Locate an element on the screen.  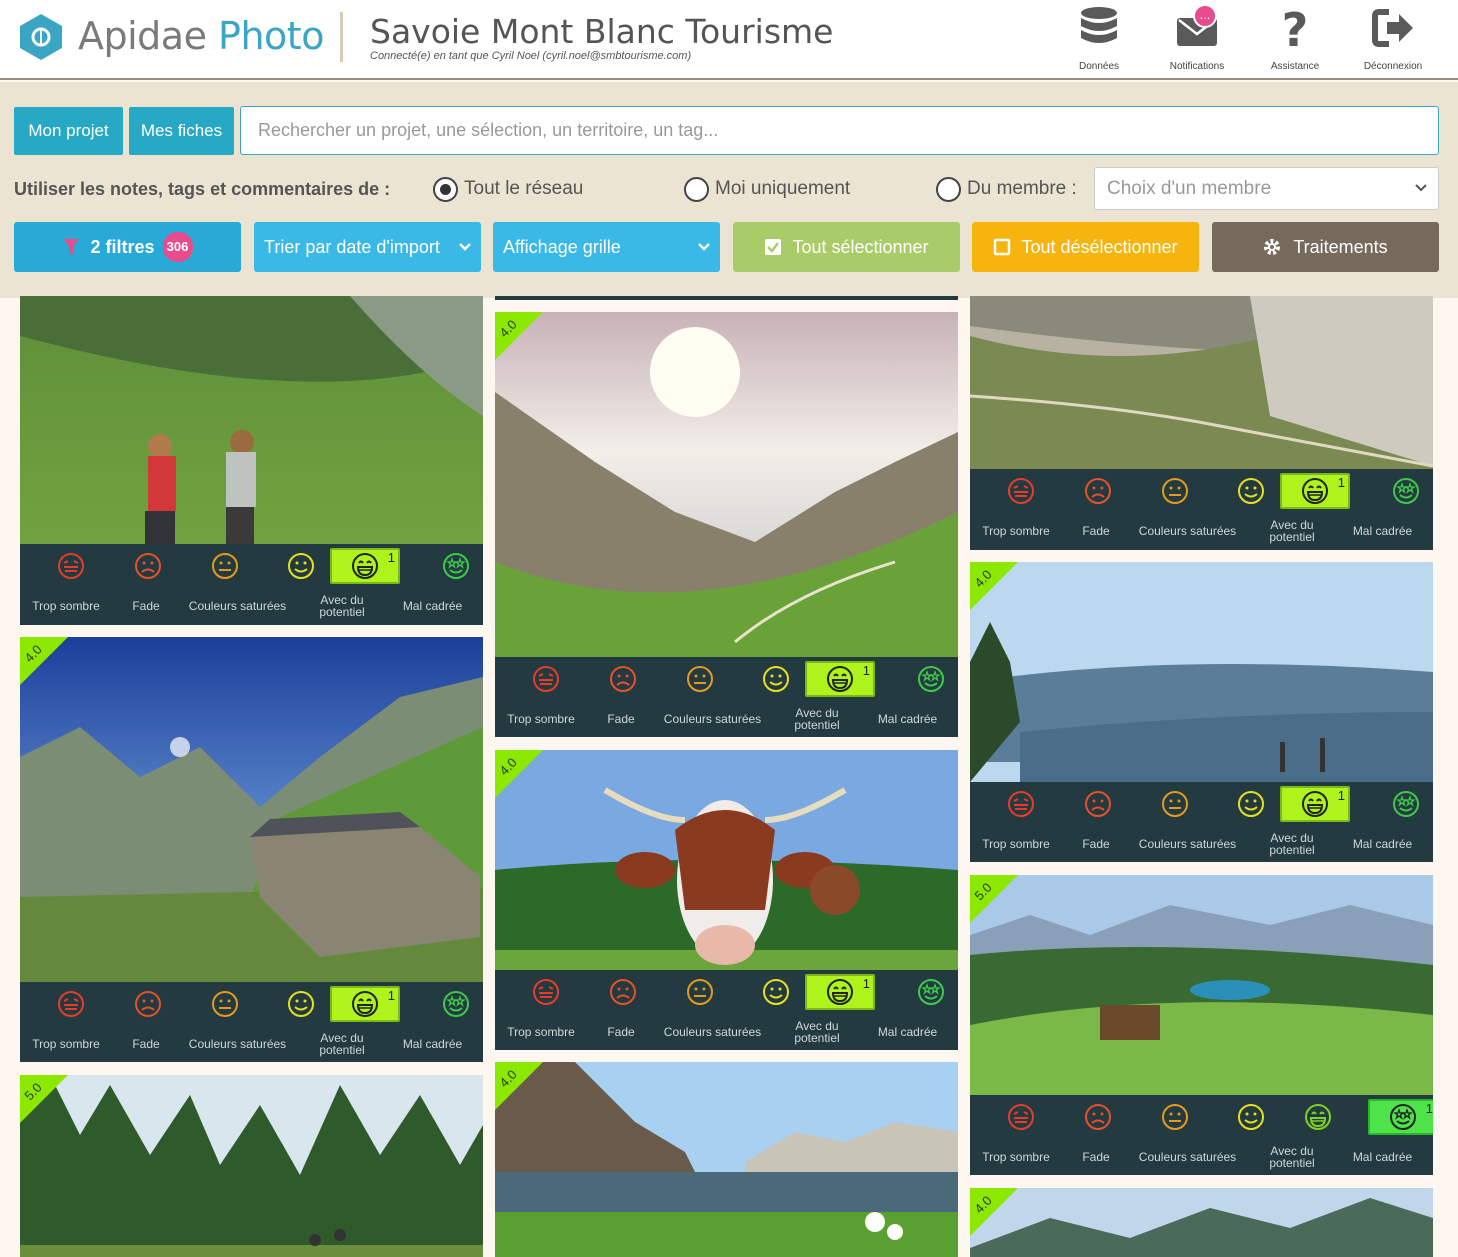
header-divider is located at coordinates (341, 37).